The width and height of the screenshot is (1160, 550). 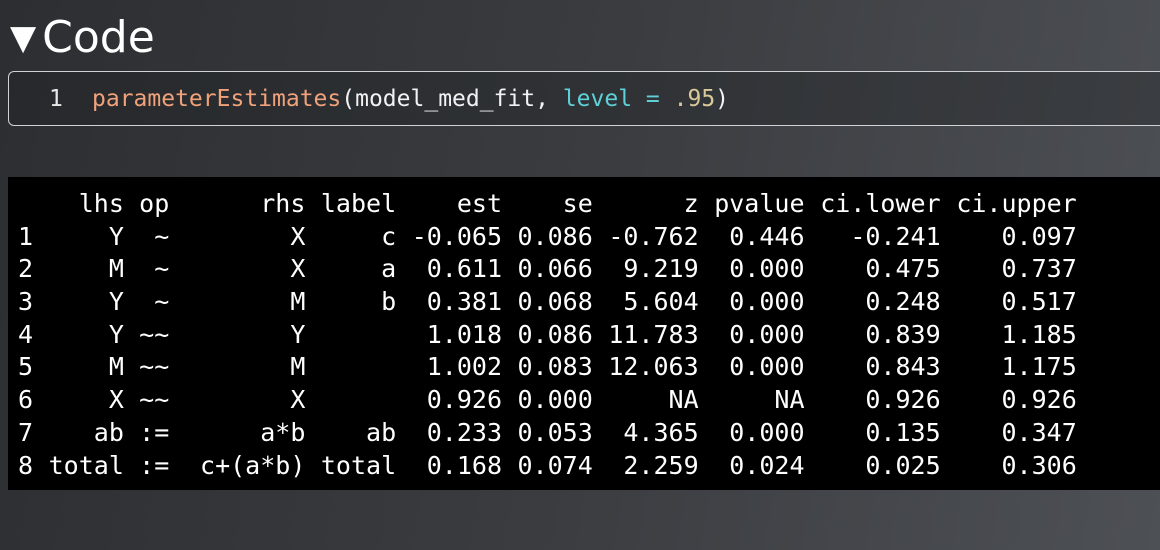 I want to click on code-fold-toggle: ▼ Code, so click(x=82, y=38).